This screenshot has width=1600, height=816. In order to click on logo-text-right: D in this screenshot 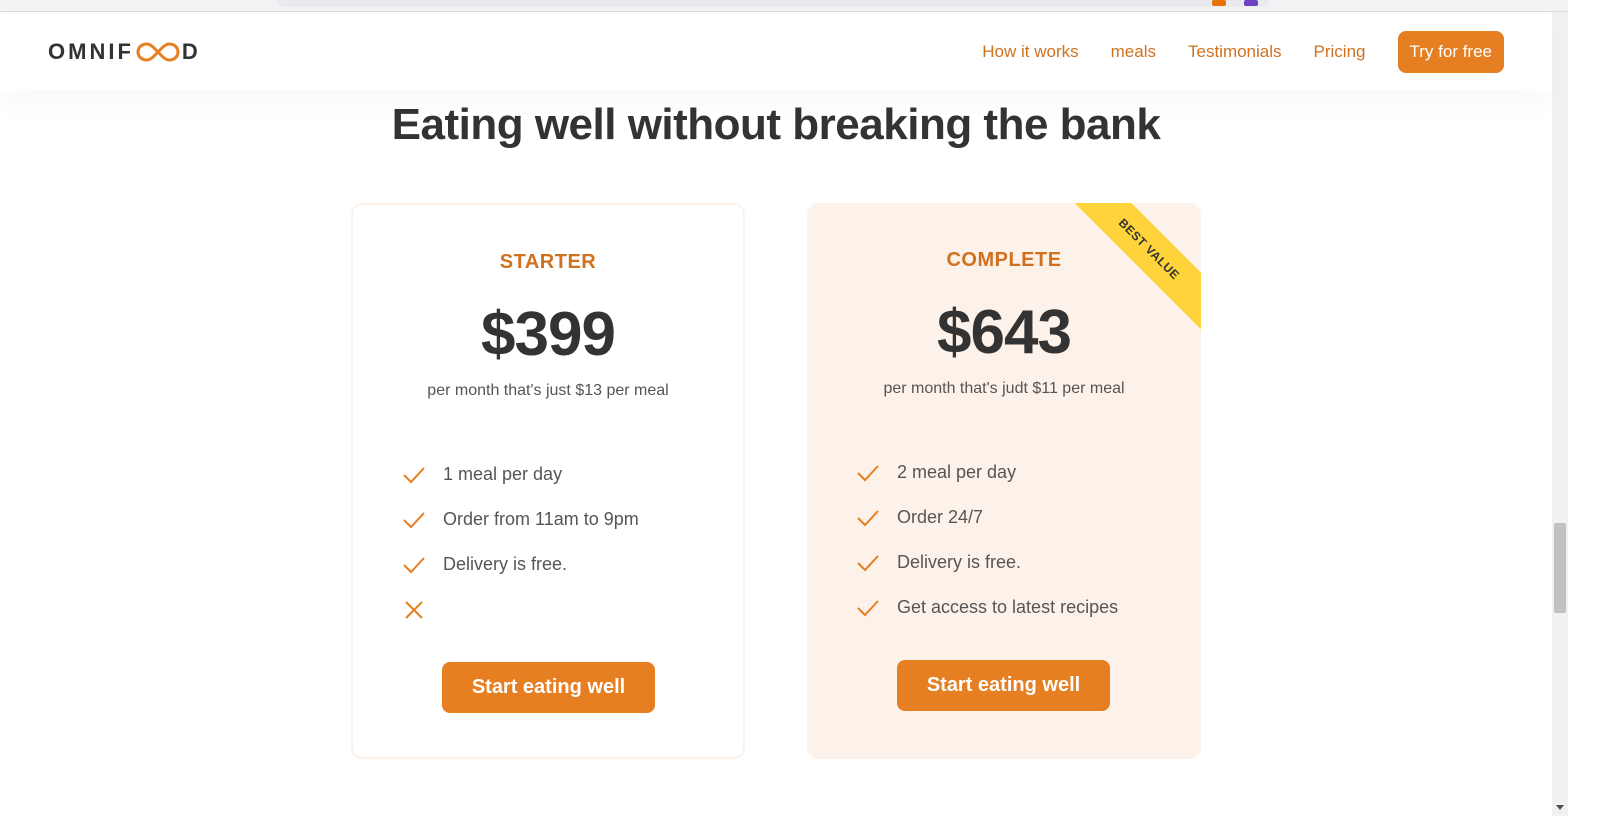, I will do `click(191, 51)`.